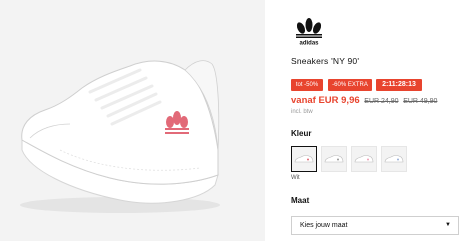 This screenshot has height=241, width=475. Describe the element at coordinates (302, 112) in the screenshot. I see `vat-note: incl. btw` at that location.